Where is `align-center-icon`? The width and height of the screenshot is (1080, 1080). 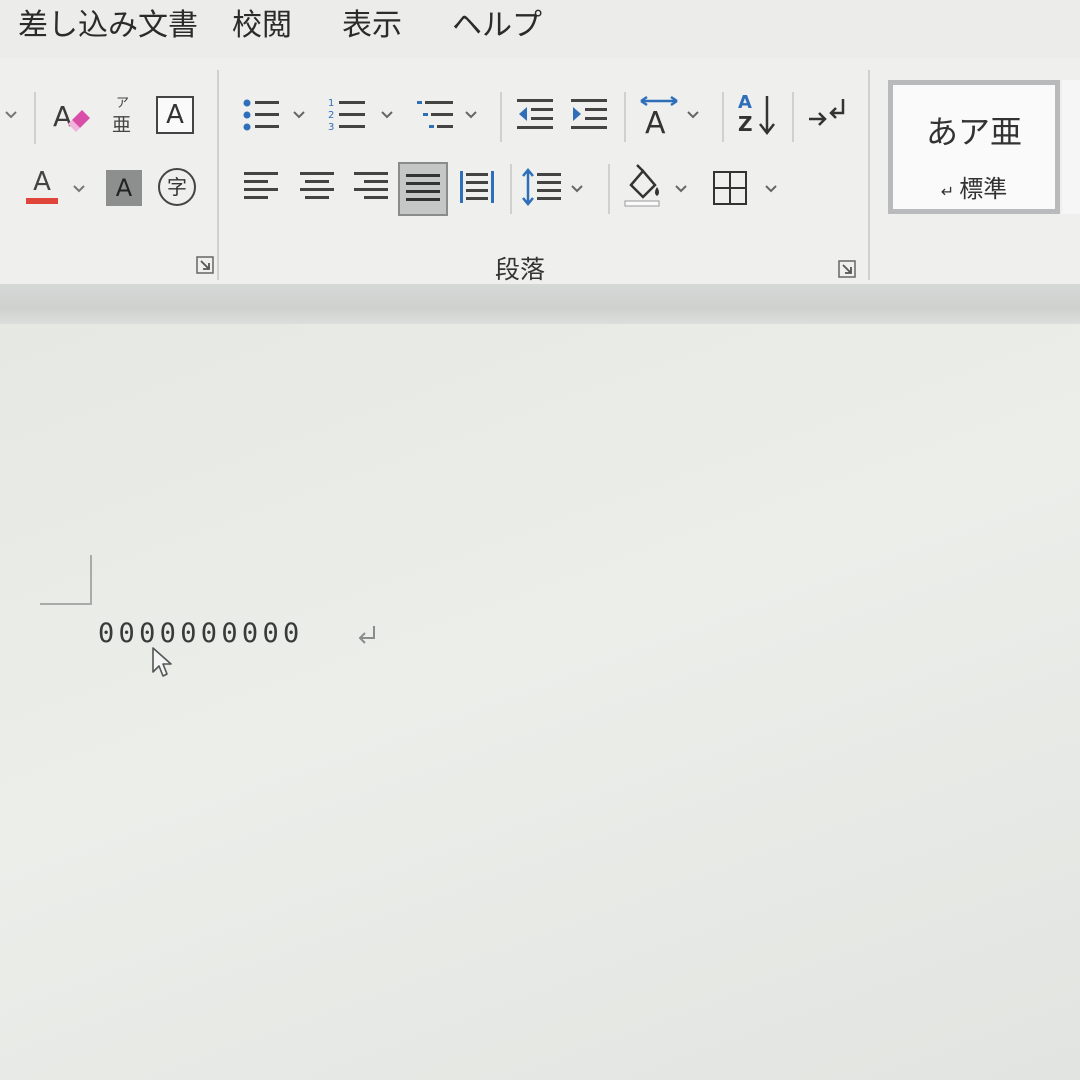 align-center-icon is located at coordinates (317, 185).